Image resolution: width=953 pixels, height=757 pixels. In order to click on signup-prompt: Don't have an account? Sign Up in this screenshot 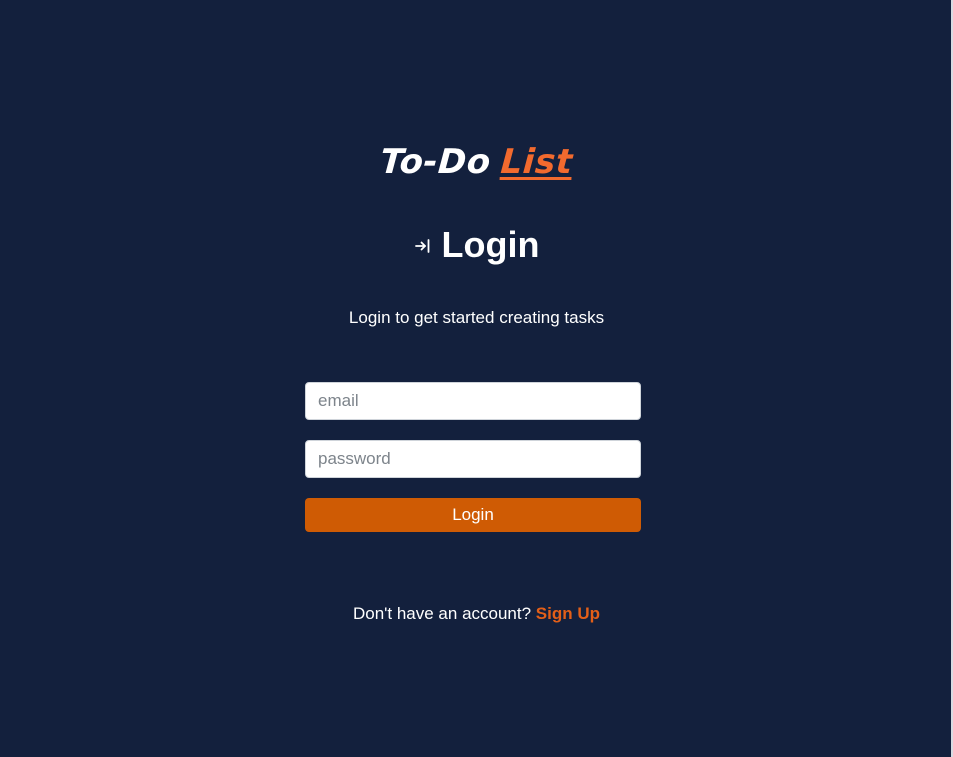, I will do `click(476, 614)`.